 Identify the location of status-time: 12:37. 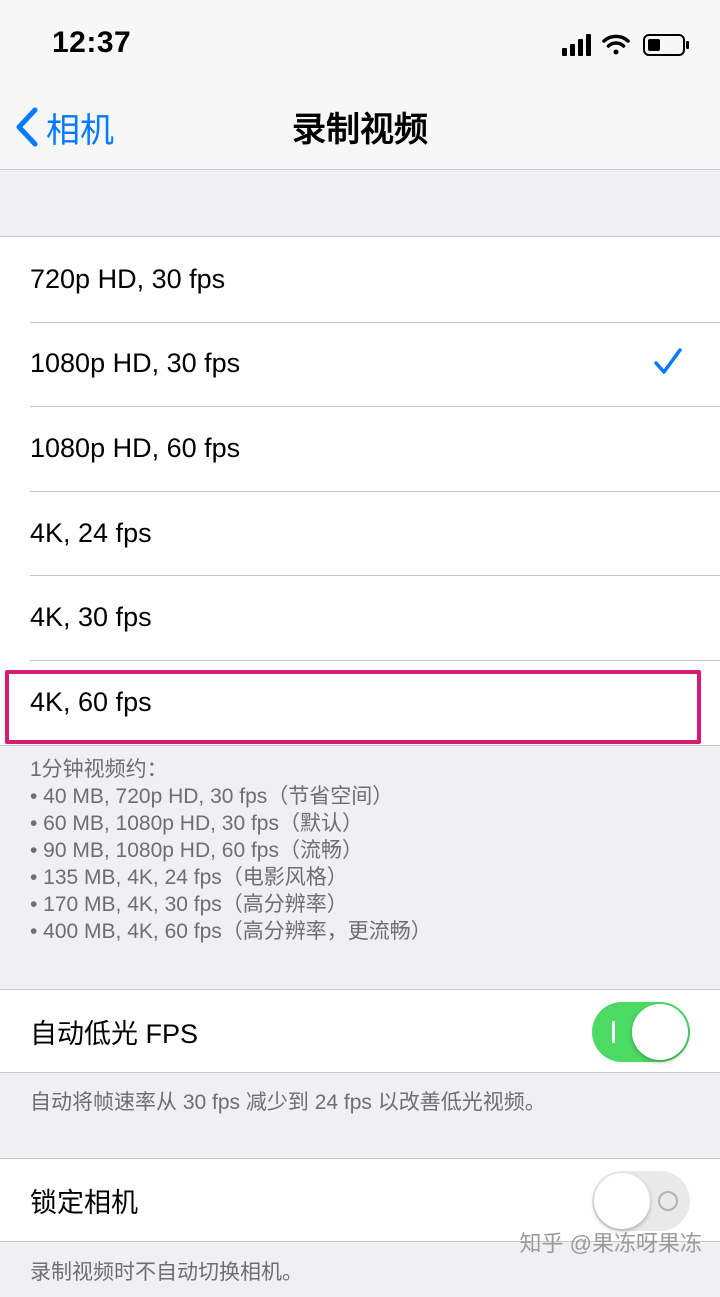
(92, 42).